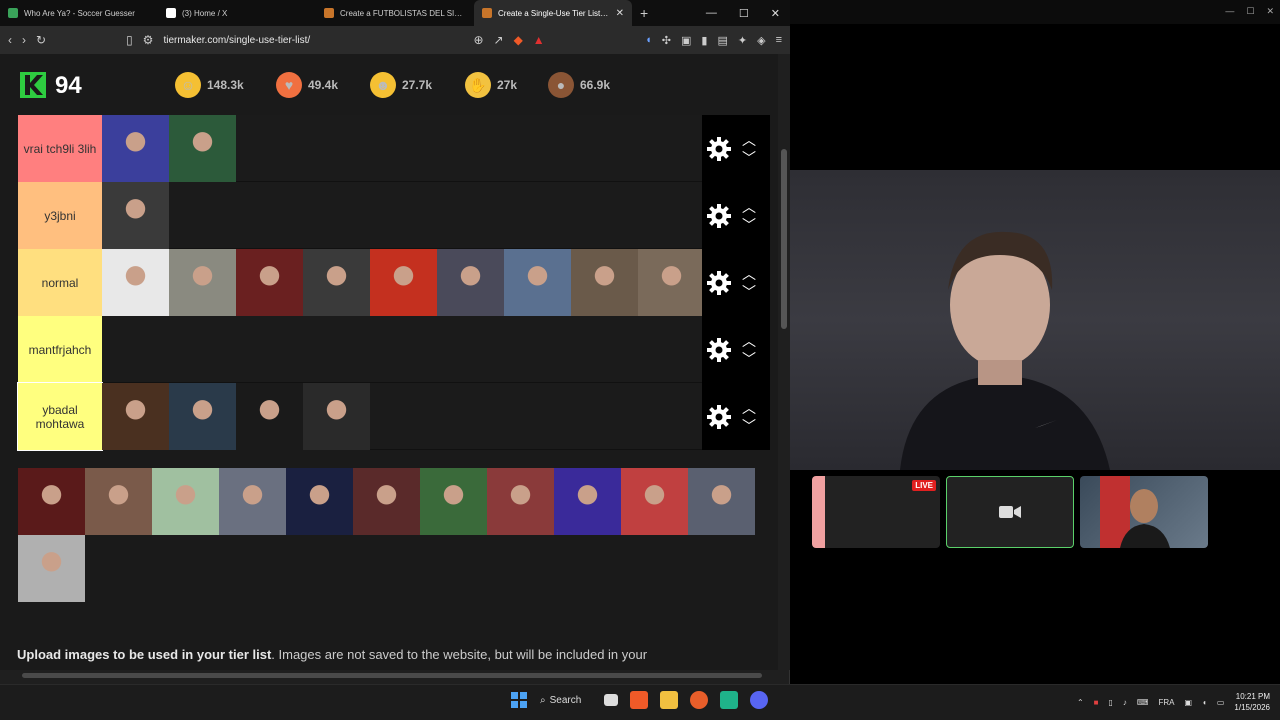 The image size is (1280, 720). Describe the element at coordinates (784, 362) in the screenshot. I see `vertical-scrollbar` at that location.